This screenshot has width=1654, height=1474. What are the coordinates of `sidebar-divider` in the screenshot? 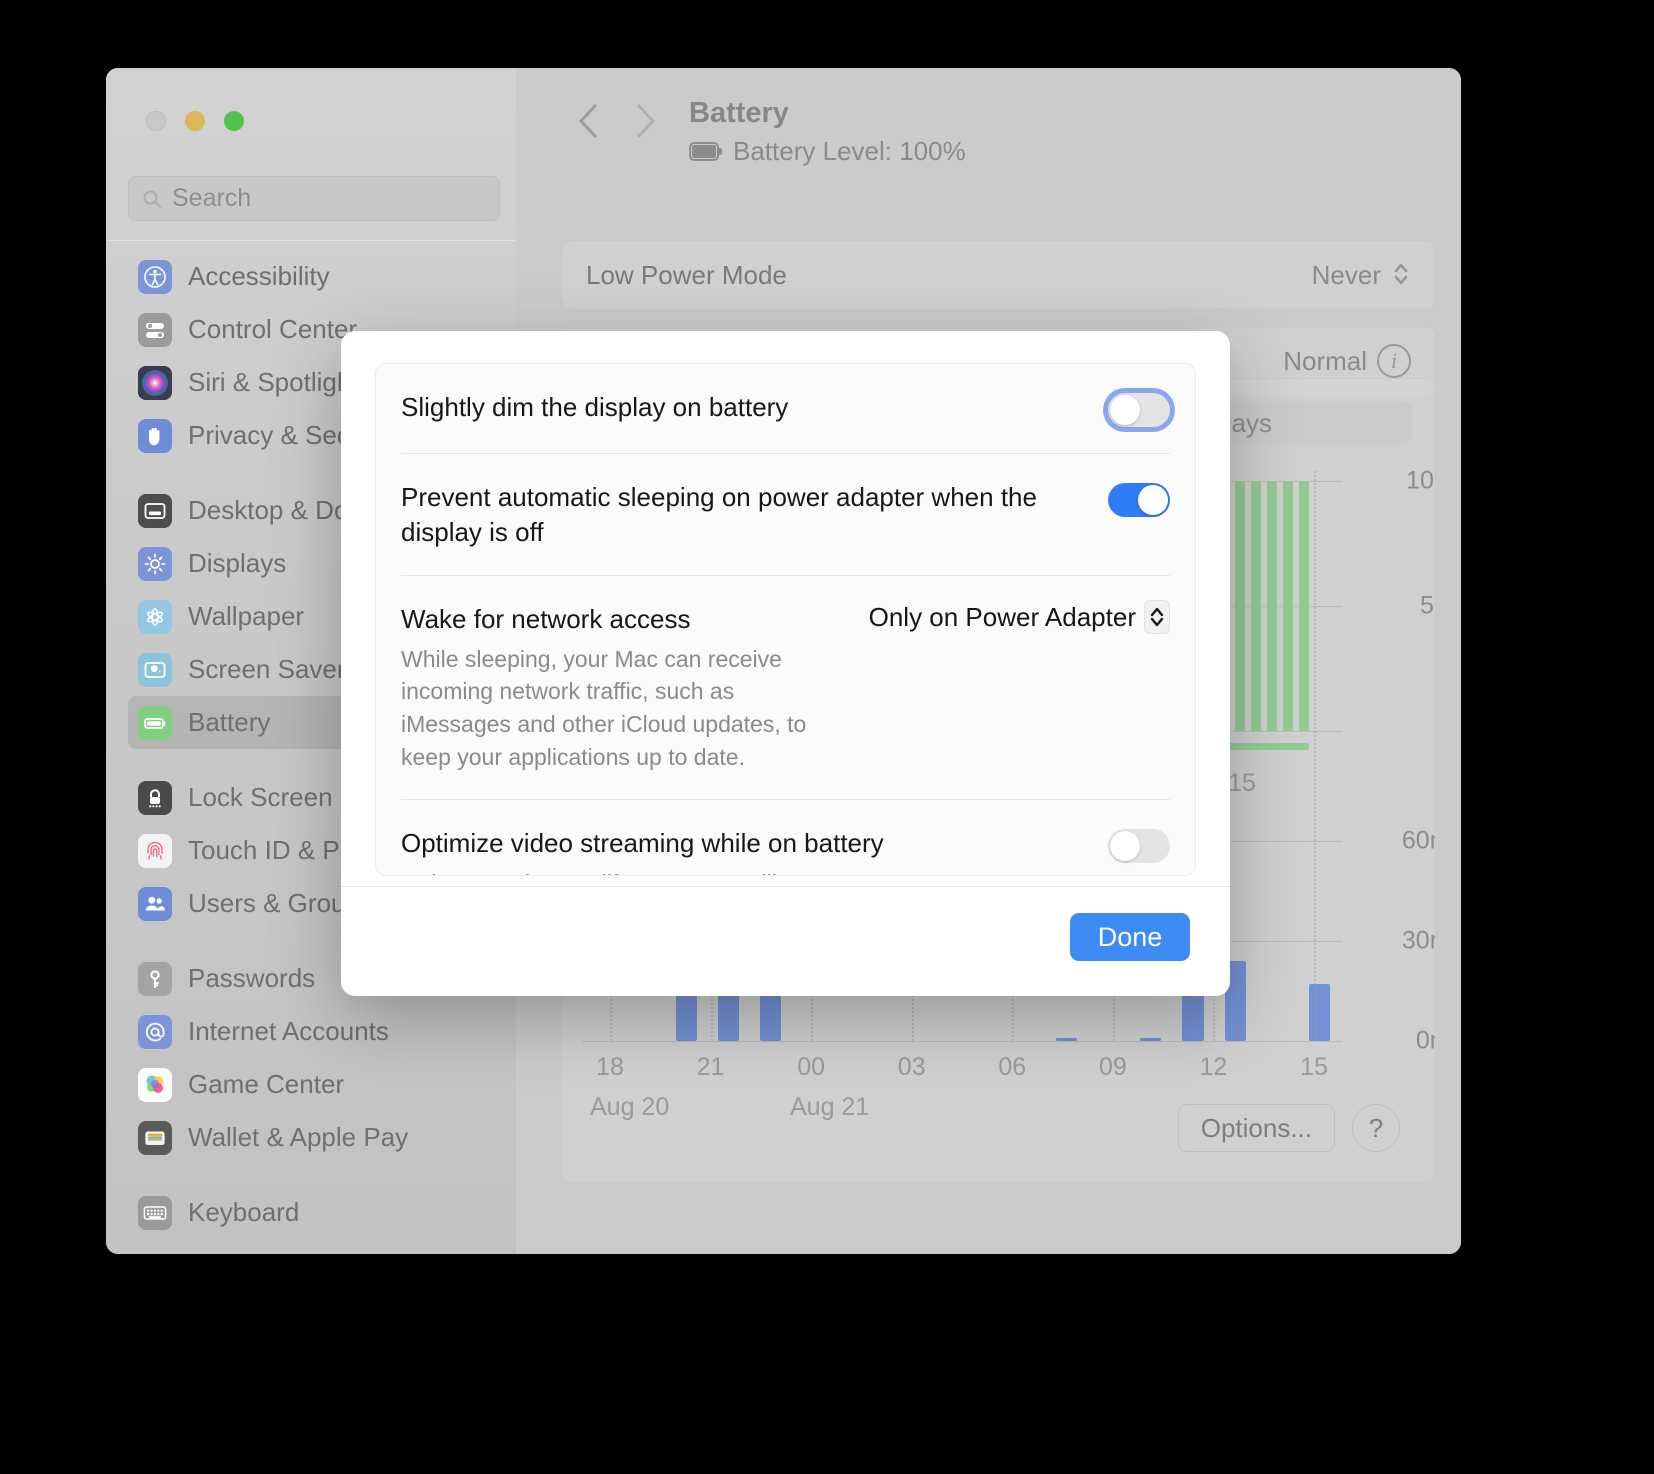 It's located at (311, 240).